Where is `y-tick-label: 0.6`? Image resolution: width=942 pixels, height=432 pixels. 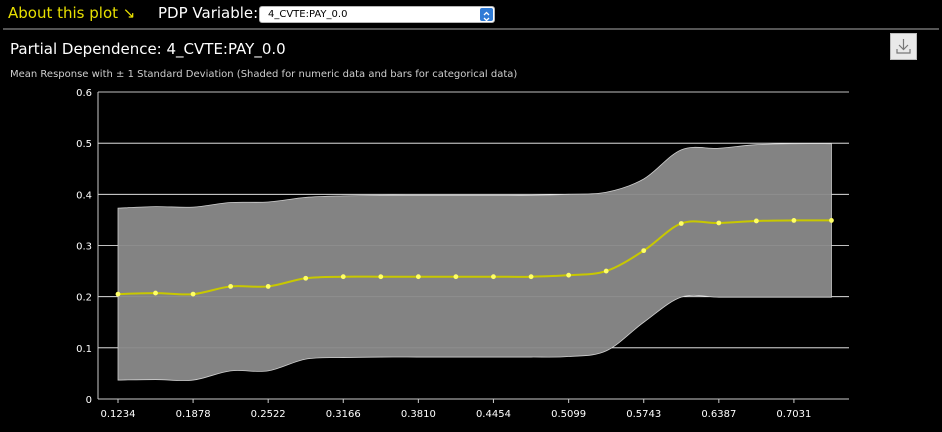 y-tick-label: 0.6 is located at coordinates (84, 93).